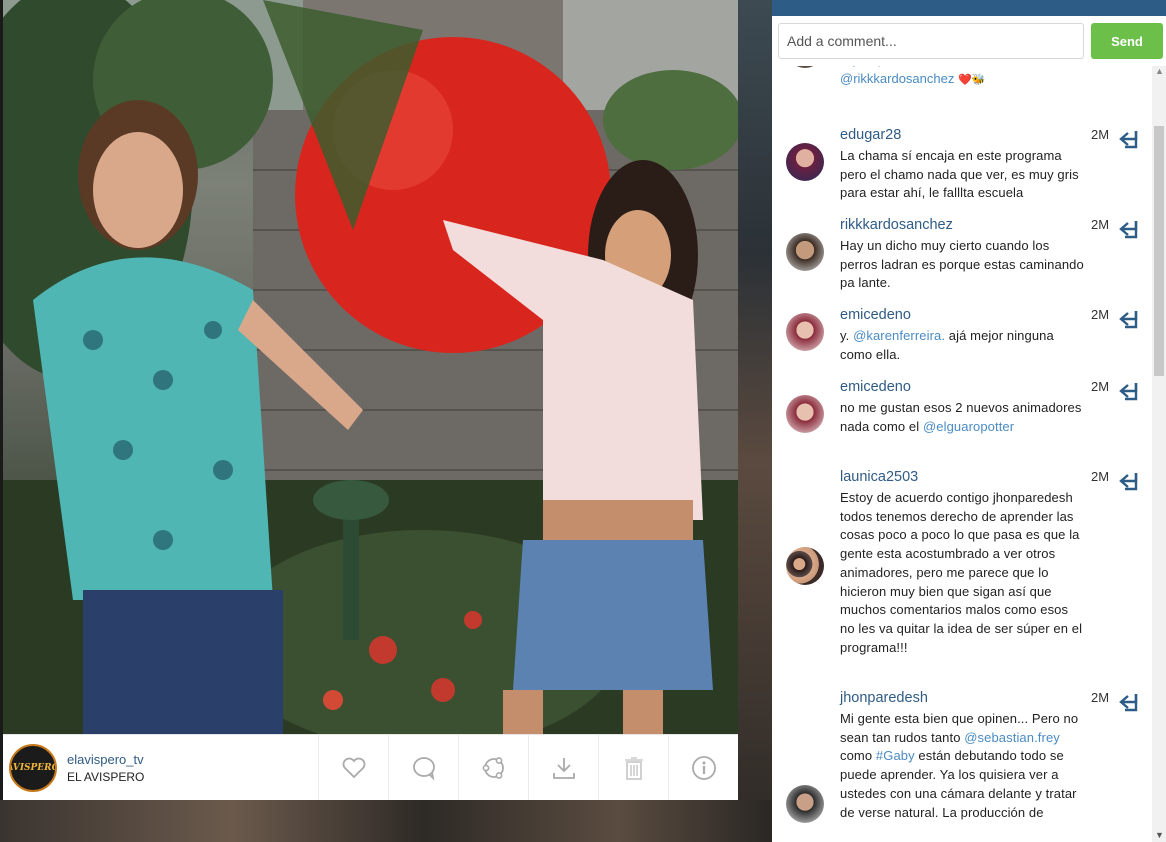  I want to click on author-handle: elavispero_tv, so click(105, 759).